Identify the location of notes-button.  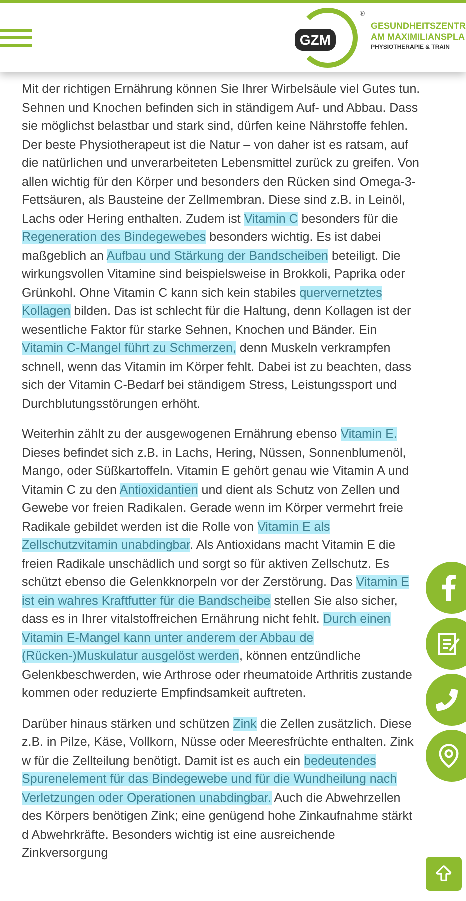
(446, 644).